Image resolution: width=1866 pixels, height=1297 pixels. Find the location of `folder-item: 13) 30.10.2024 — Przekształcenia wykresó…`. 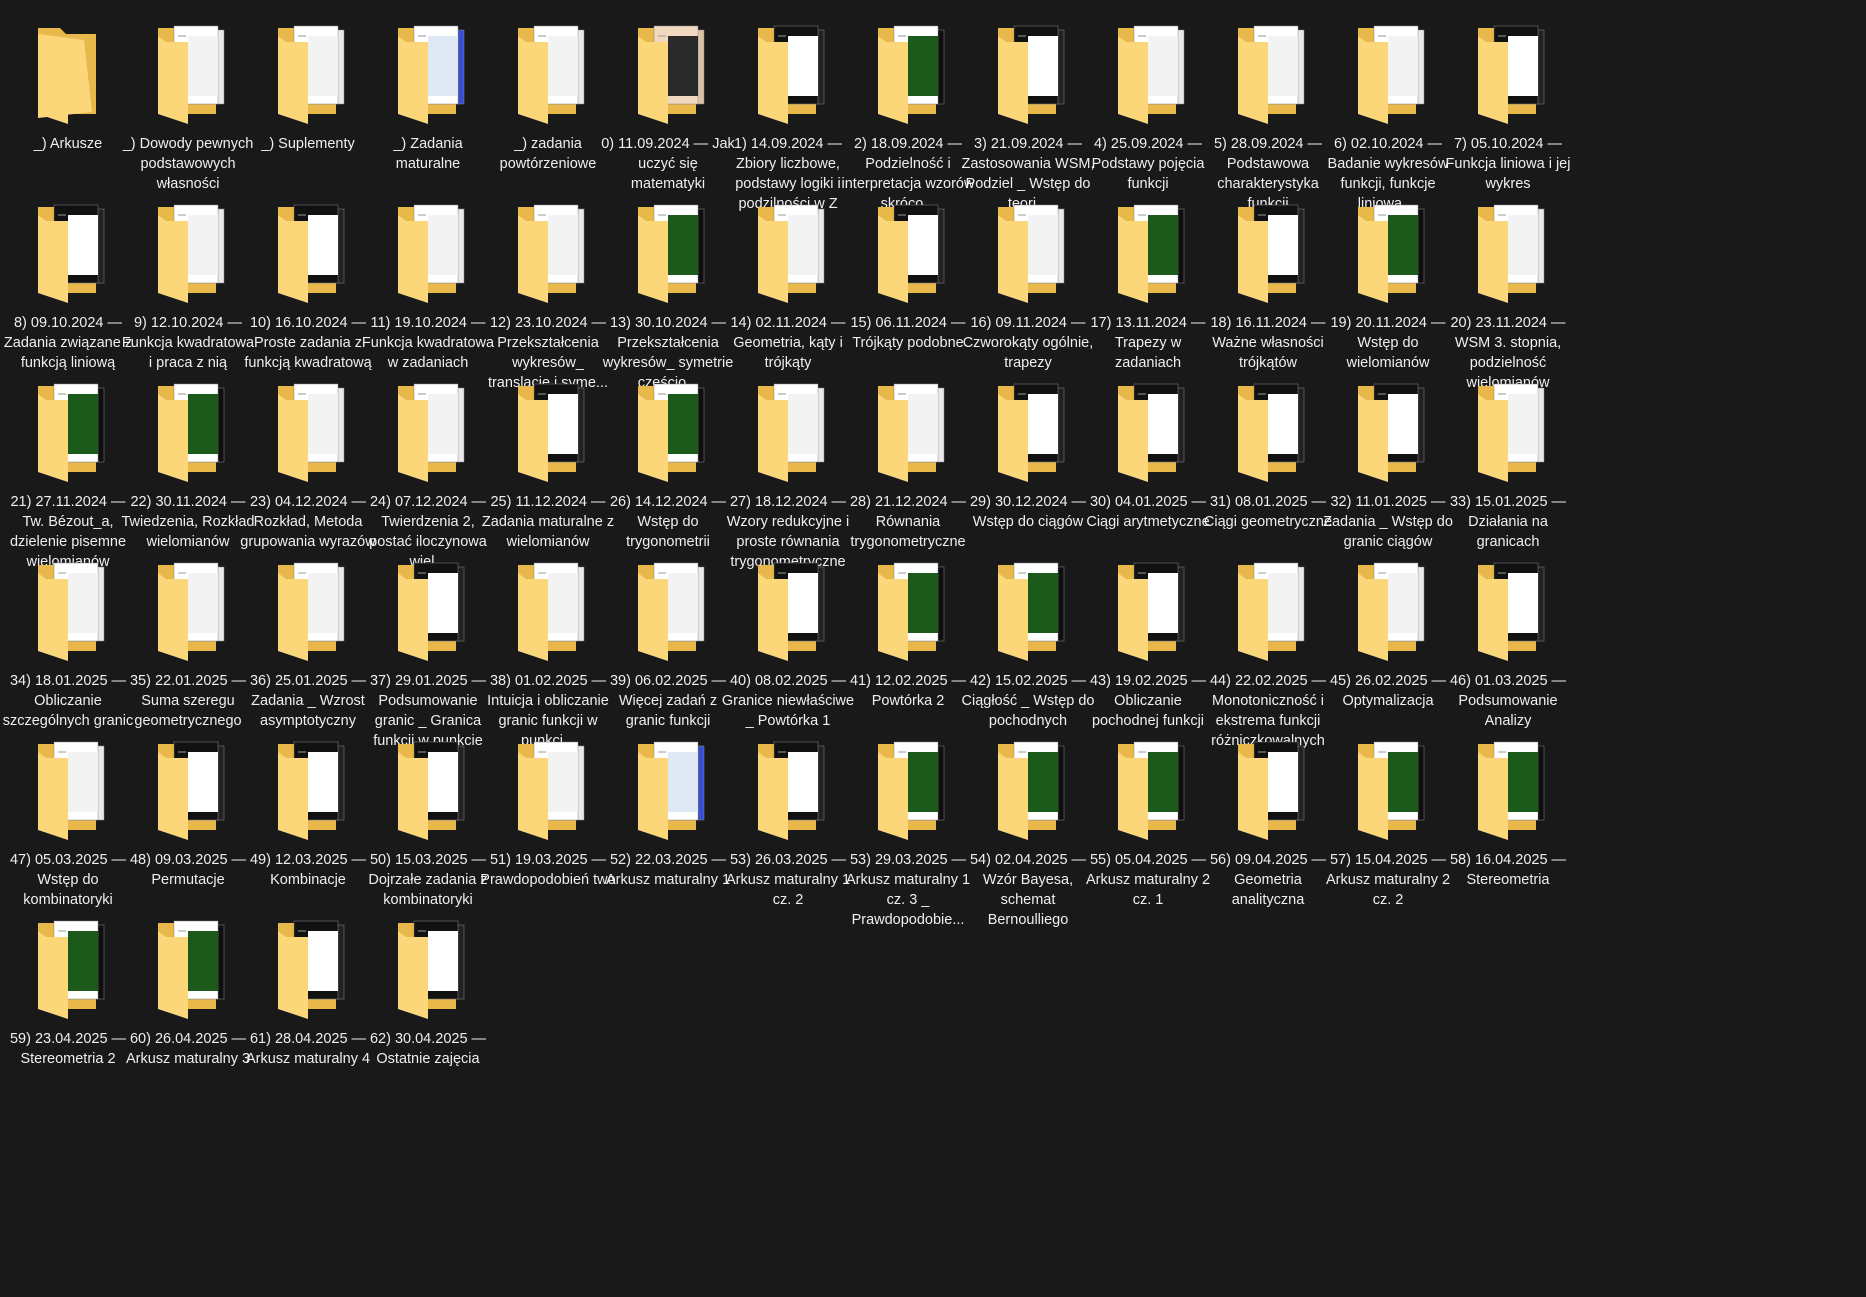

folder-item: 13) 30.10.2024 — Przekształcenia wykresó… is located at coordinates (668, 285).